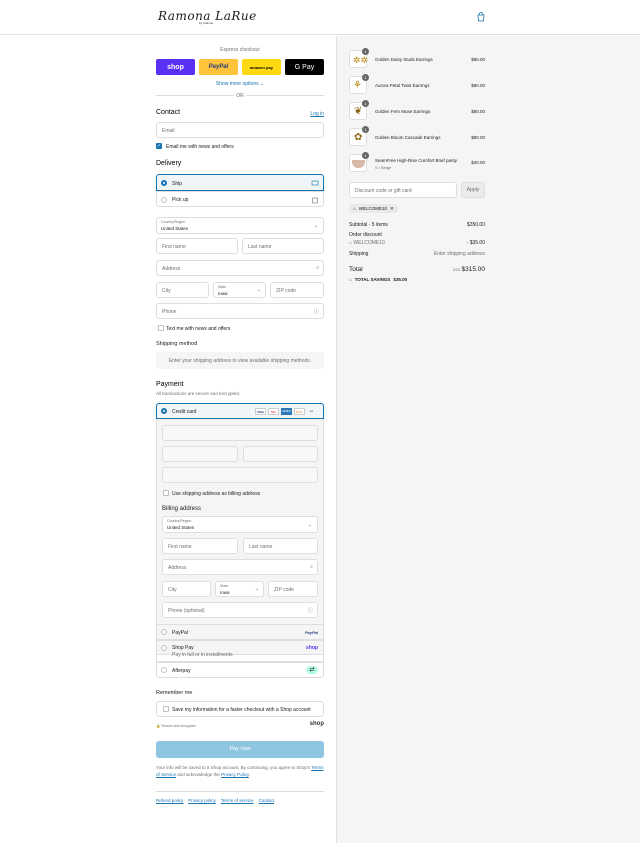  Describe the element at coordinates (198, 329) in the screenshot. I see `text-news-label: Text me with news and offers` at that location.